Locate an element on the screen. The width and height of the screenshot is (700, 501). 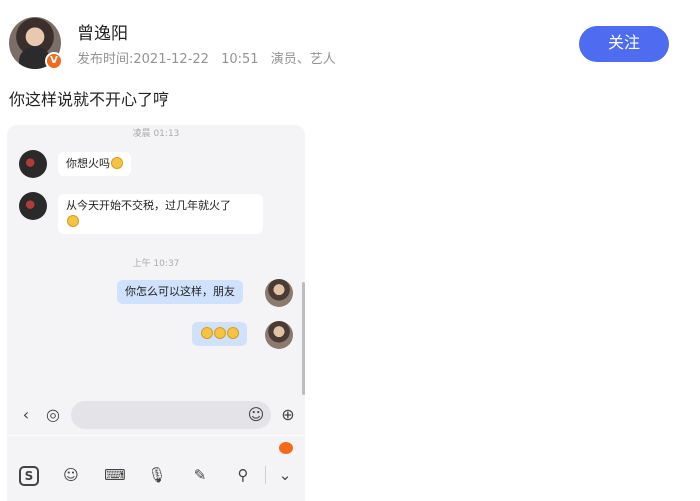
mascot-icon is located at coordinates (286, 448).